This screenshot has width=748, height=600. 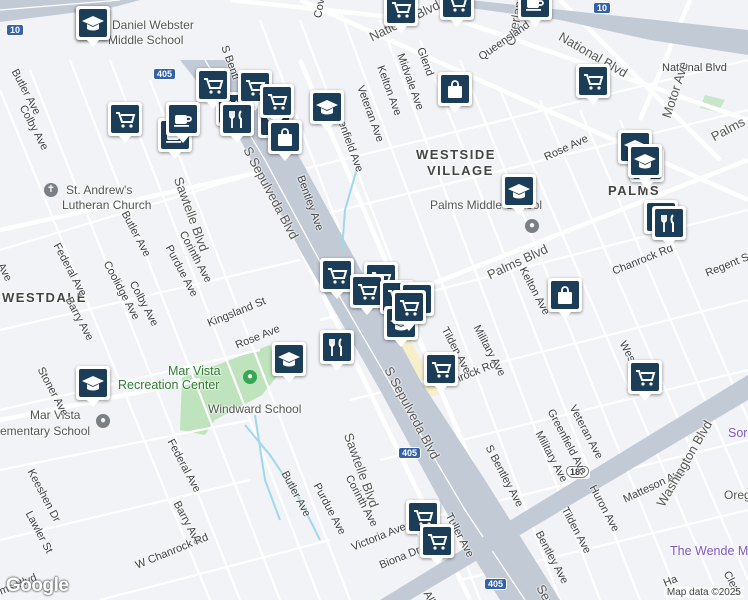 I want to click on poi-label-middle-school: Middle School, so click(x=145, y=40).